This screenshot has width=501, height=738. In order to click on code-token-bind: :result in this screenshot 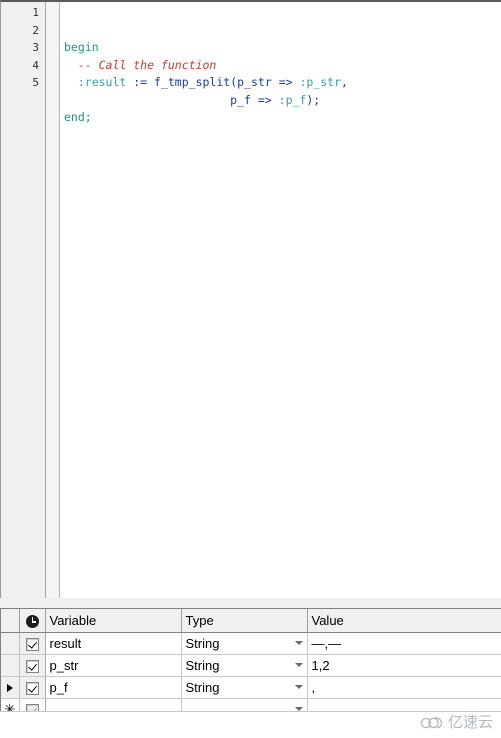, I will do `click(102, 82)`.